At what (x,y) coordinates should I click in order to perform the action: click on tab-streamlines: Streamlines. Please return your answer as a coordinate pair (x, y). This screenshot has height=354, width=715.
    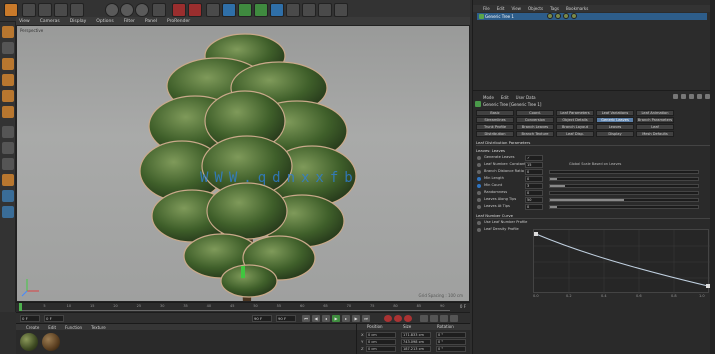
    Looking at the image, I should click on (495, 120).